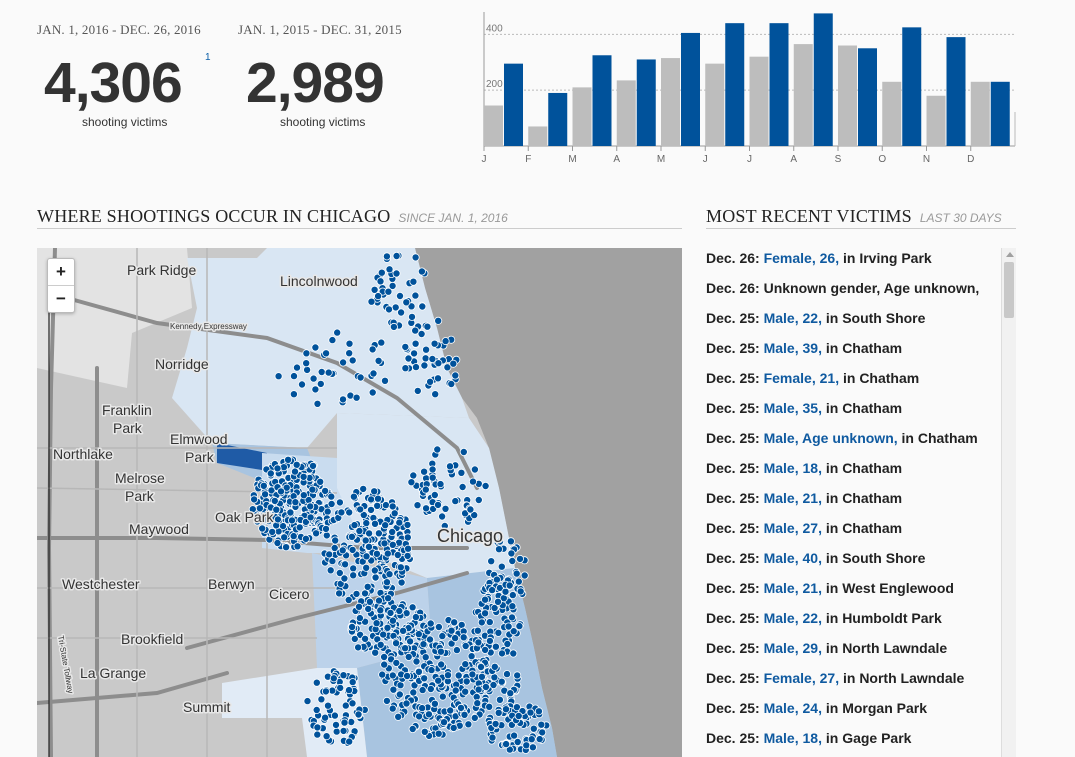  I want to click on victim-row: Dec. 26: Female, 26, in Irving Park, so click(853, 261).